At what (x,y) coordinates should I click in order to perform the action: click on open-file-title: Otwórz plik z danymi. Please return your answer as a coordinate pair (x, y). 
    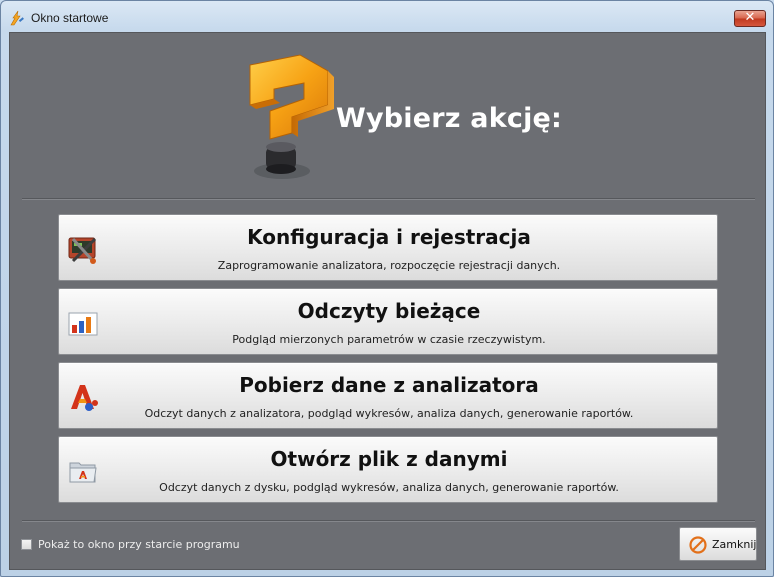
    Looking at the image, I should click on (389, 459).